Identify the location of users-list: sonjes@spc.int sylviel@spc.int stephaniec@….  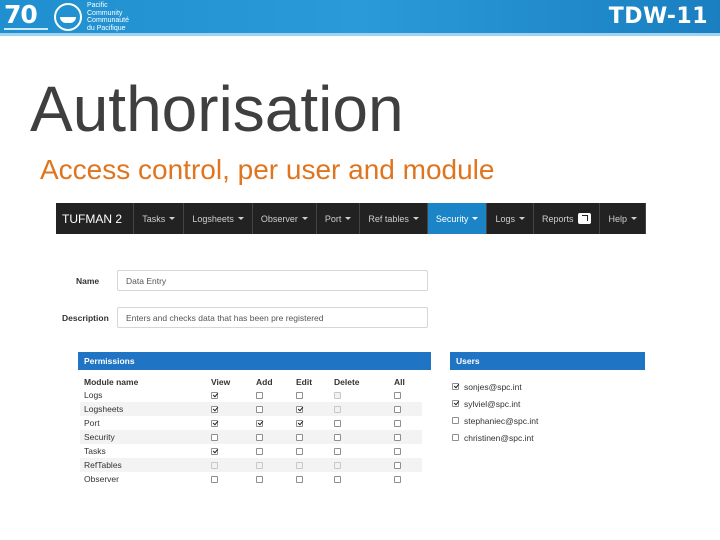
(495, 412).